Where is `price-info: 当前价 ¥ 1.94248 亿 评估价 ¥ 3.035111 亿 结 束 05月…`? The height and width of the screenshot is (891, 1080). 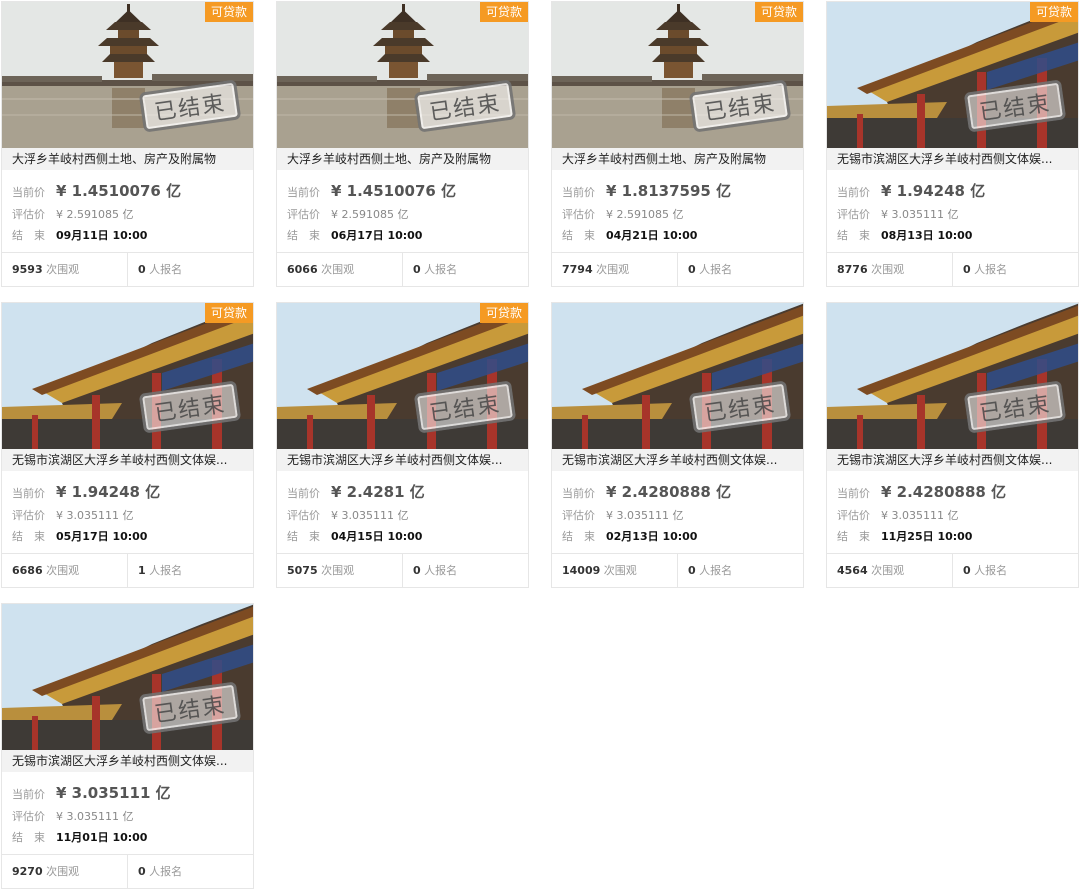
price-info: 当前价 ¥ 1.94248 亿 评估价 ¥ 3.035111 亿 结 束 05月… is located at coordinates (127, 513).